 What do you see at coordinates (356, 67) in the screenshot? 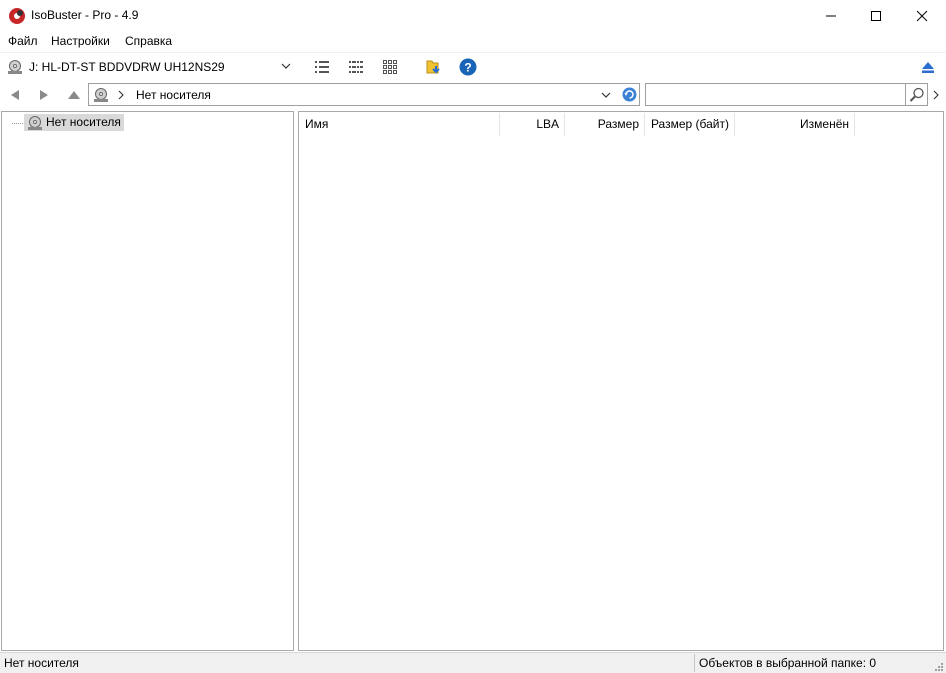
I see `list-view-icon` at bounding box center [356, 67].